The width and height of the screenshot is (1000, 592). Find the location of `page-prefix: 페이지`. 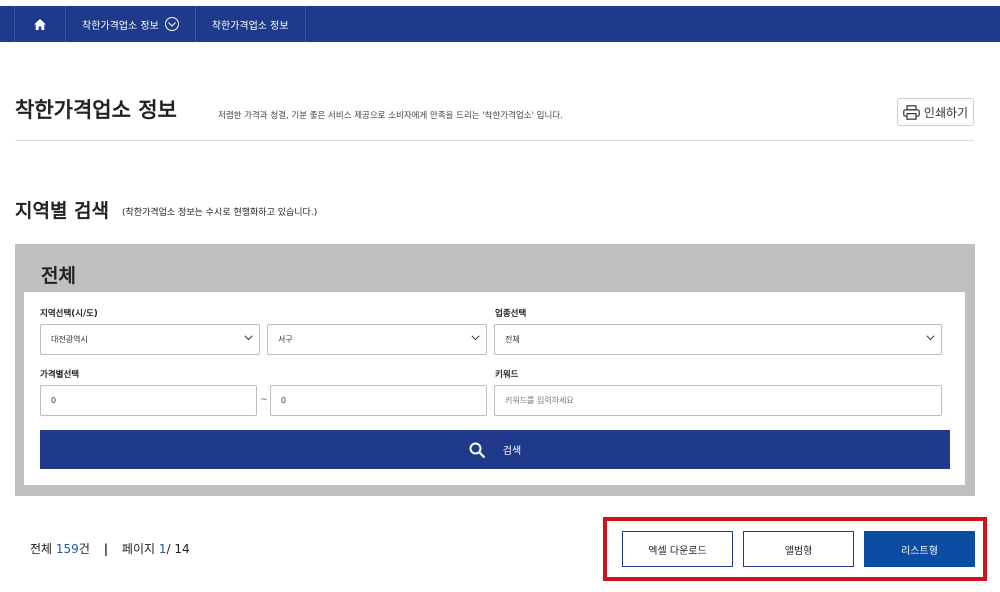

page-prefix: 페이지 is located at coordinates (140, 549).